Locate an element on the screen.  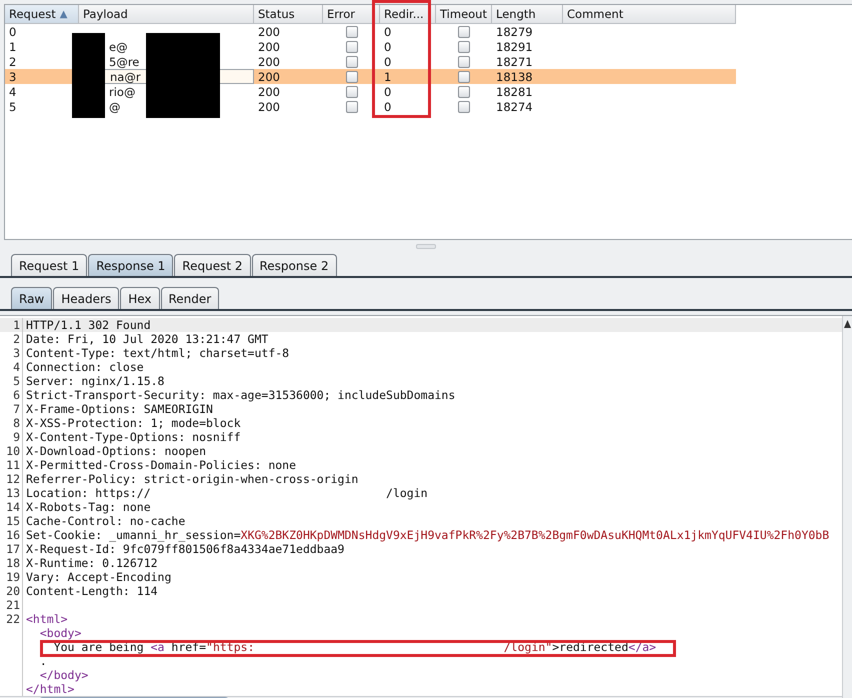
table-cell: 18138 is located at coordinates (527, 76).